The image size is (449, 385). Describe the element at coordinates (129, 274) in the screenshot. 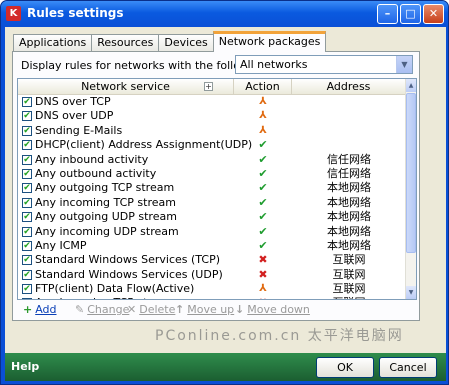

I see `network-service-cell: Standard Windows Services (UDP)` at that location.